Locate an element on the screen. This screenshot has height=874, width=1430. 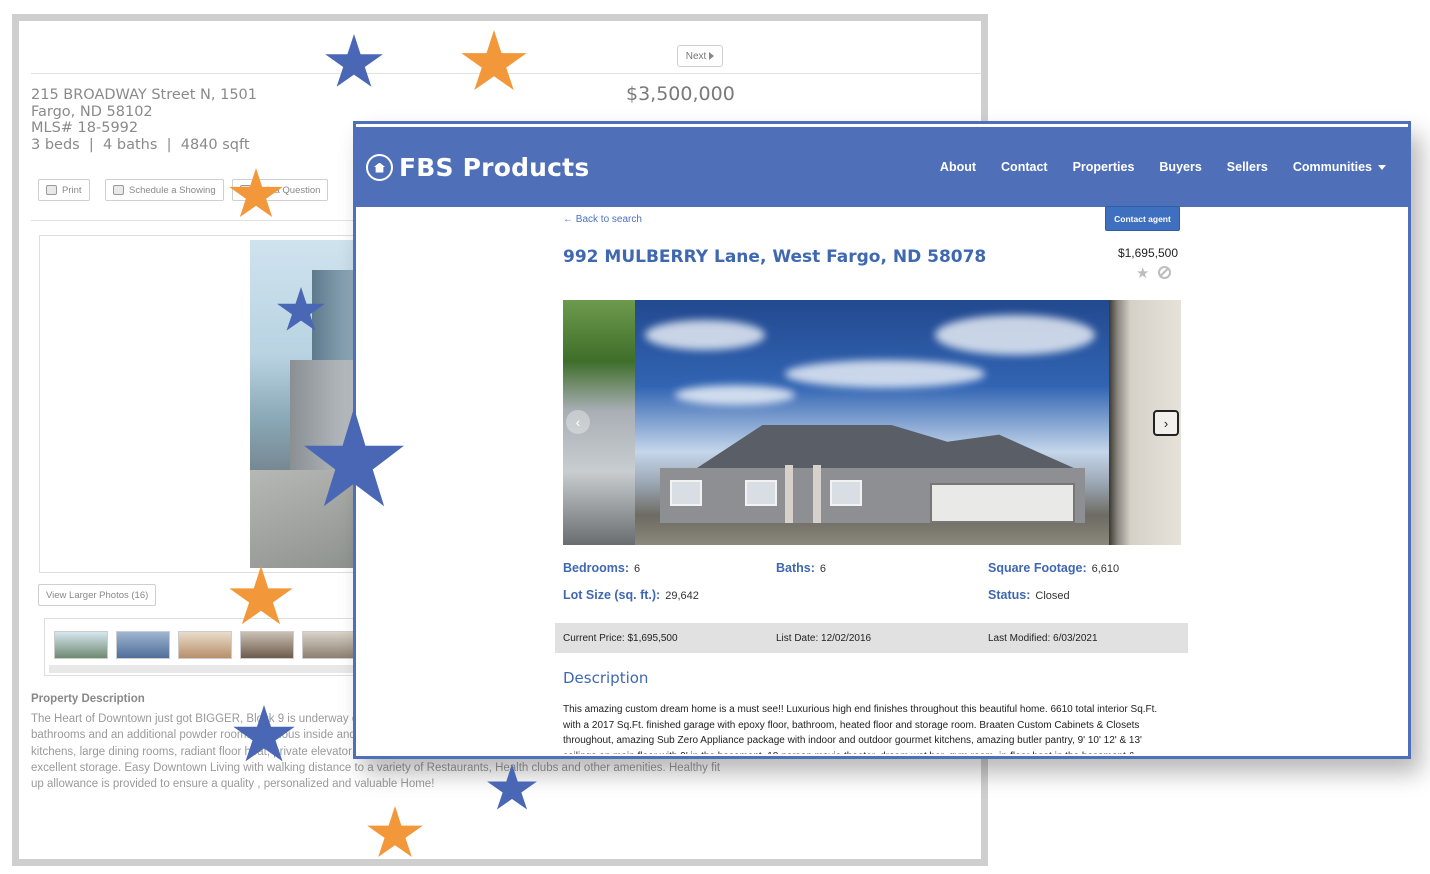
gallery-main-photo is located at coordinates (872, 422).